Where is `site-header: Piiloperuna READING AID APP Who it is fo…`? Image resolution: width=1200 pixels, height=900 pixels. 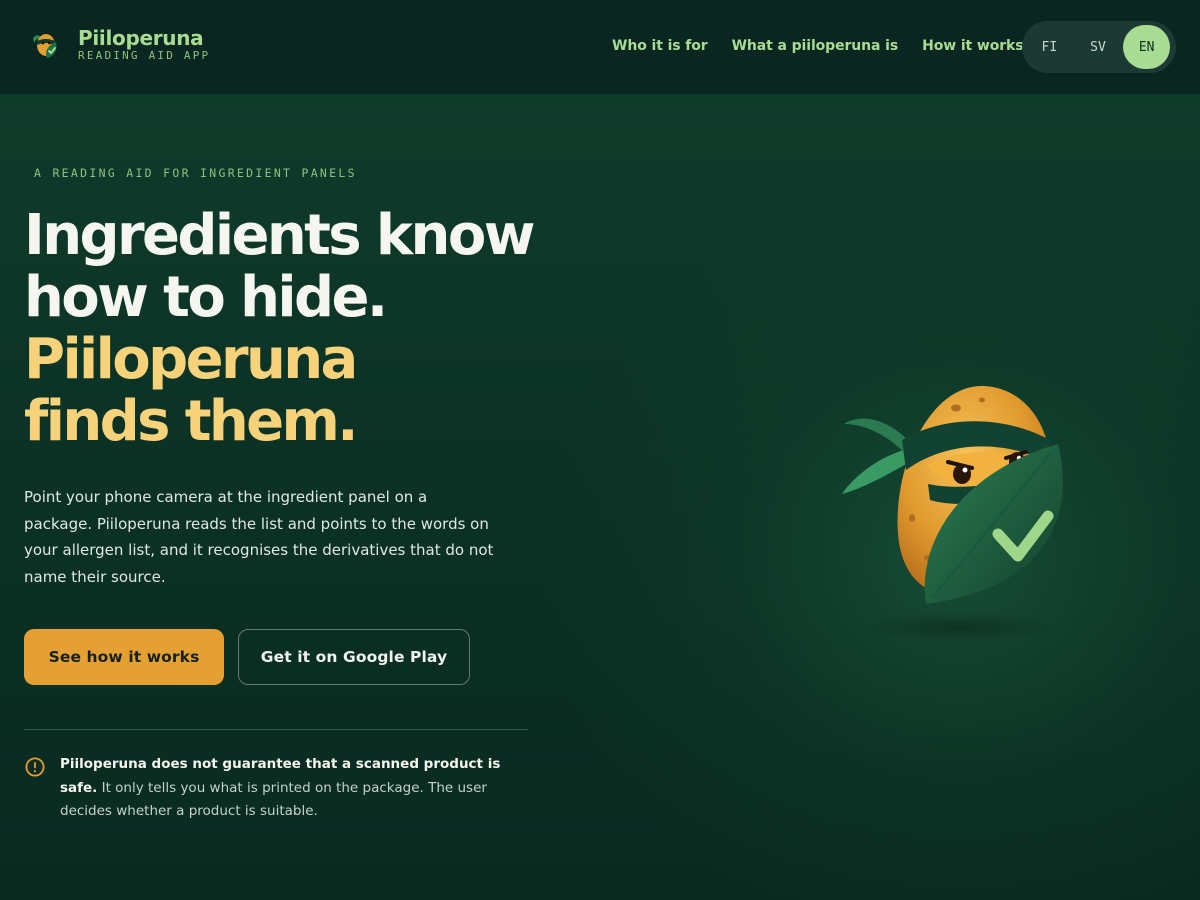
site-header: Piiloperuna READING AID APP Who it is fo… is located at coordinates (600, 47).